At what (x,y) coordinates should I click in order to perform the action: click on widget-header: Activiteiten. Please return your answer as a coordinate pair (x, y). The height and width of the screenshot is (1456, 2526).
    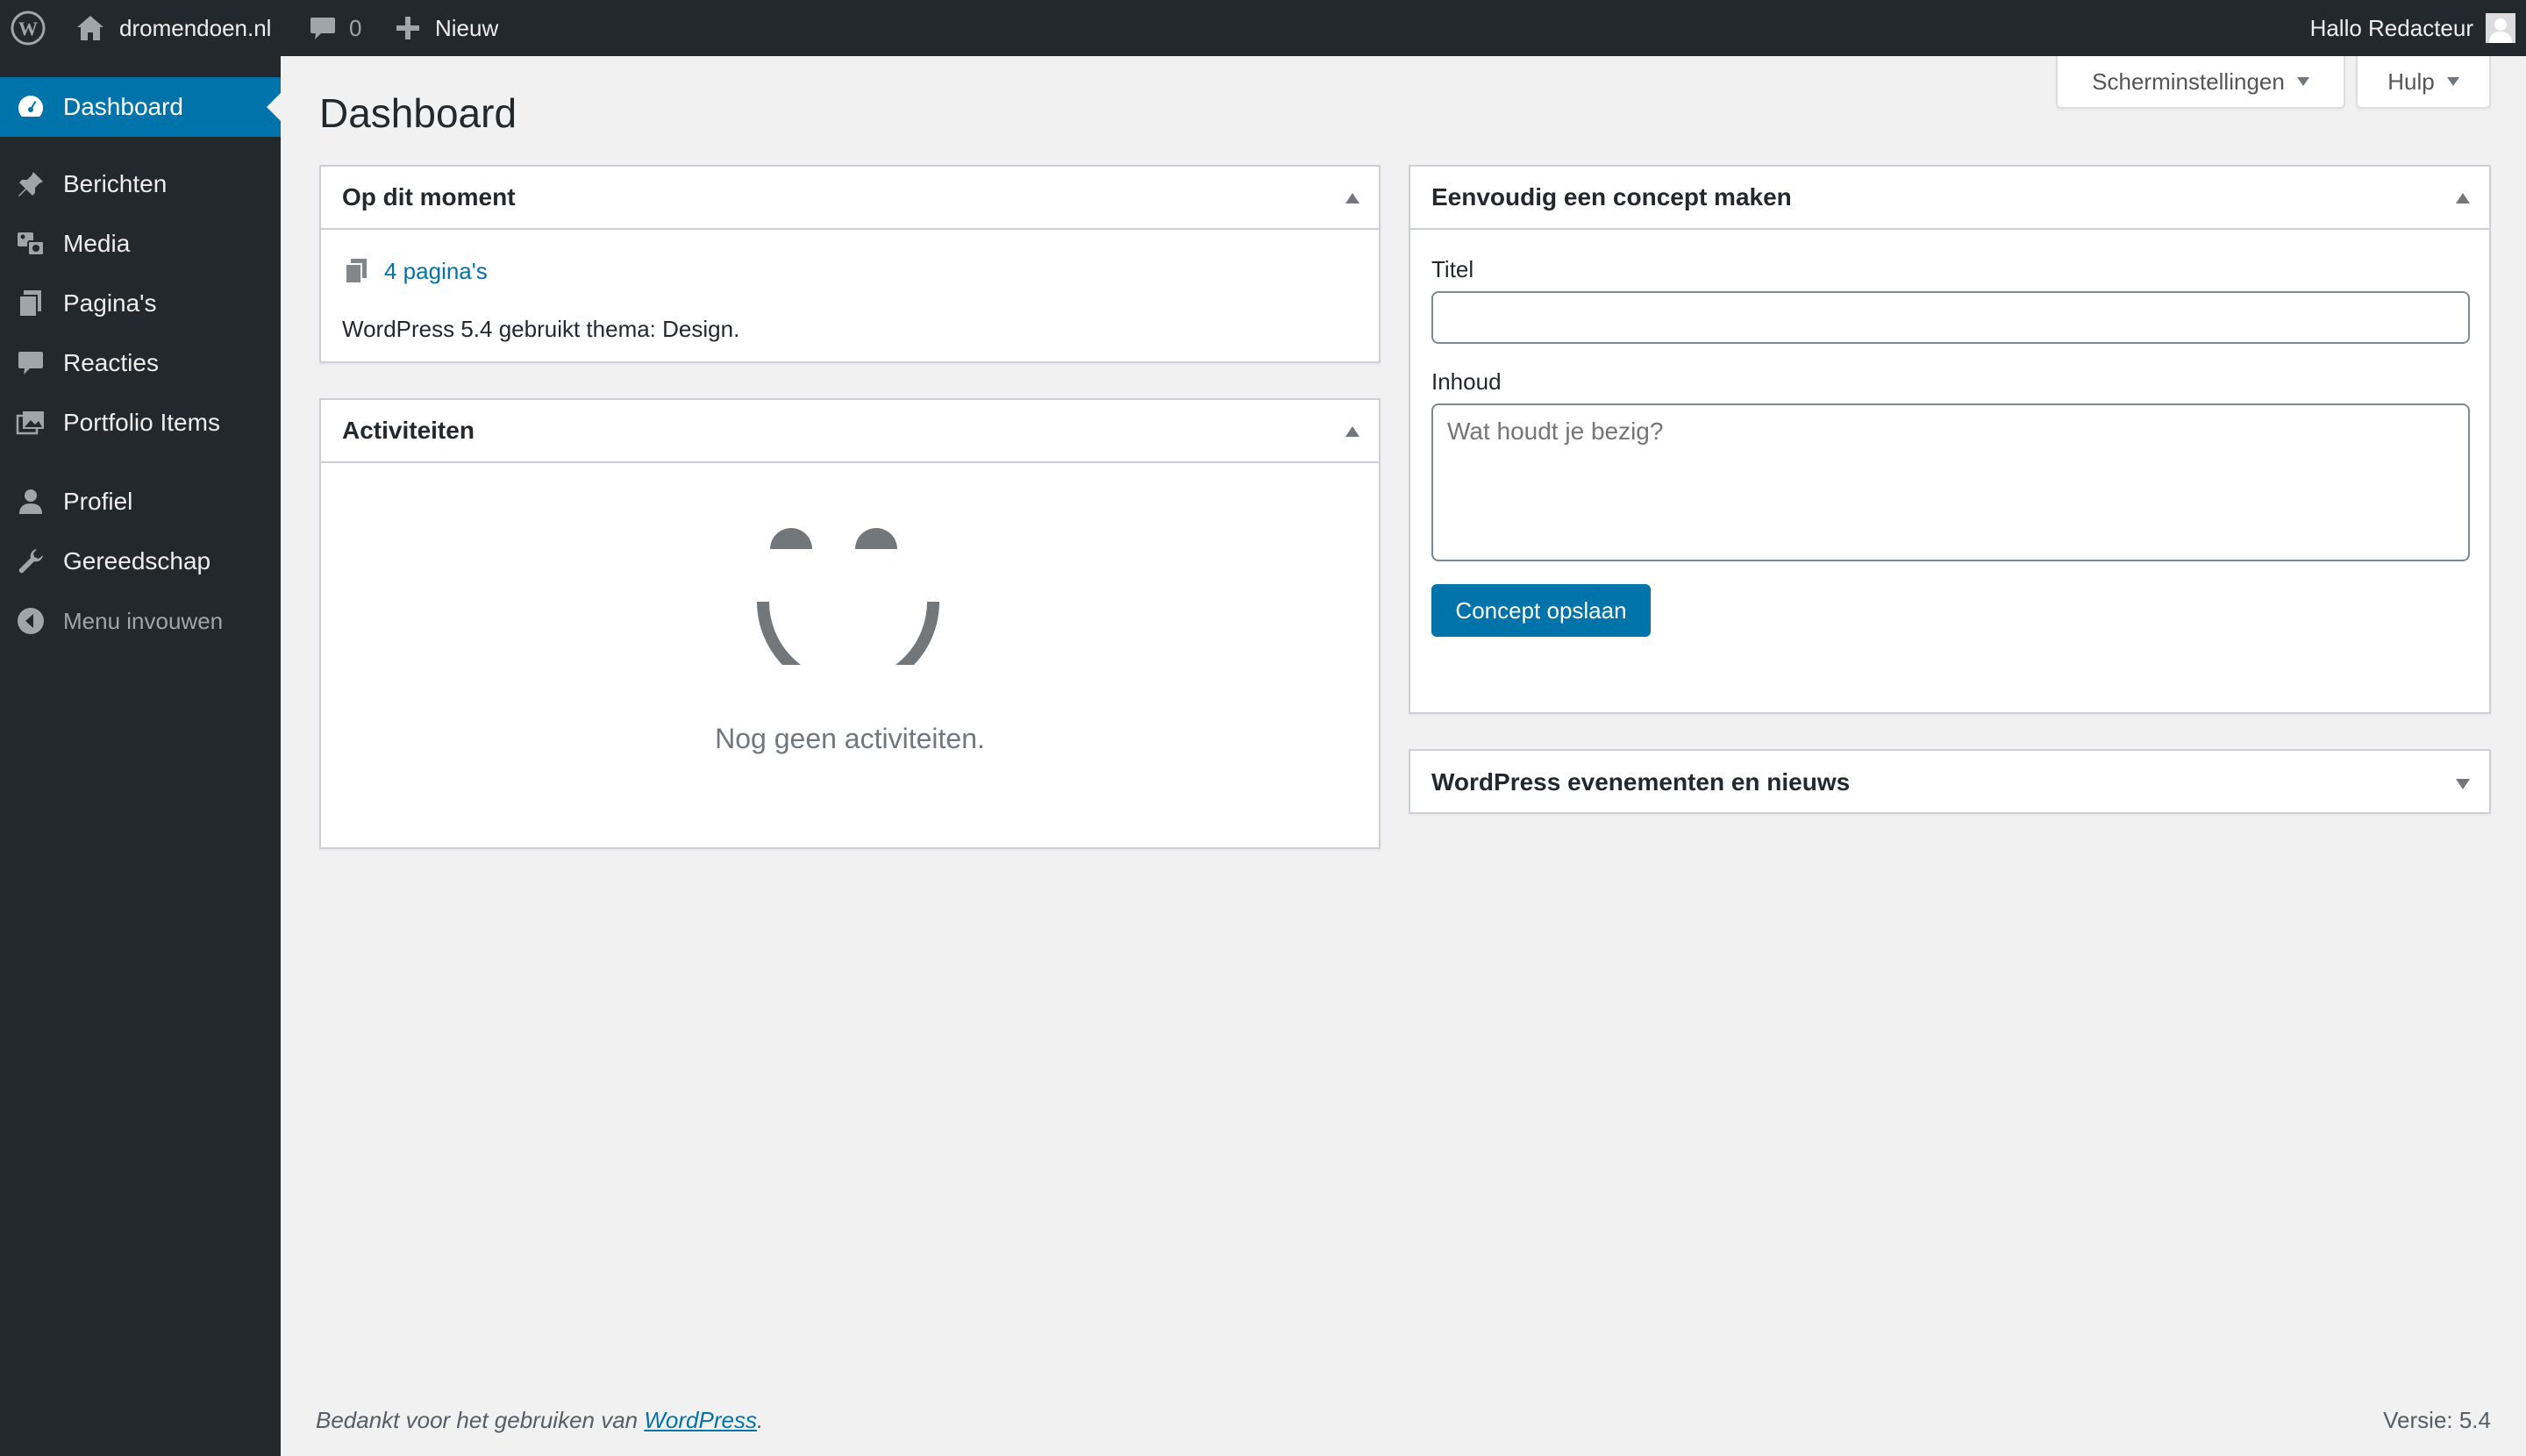
    Looking at the image, I should click on (850, 431).